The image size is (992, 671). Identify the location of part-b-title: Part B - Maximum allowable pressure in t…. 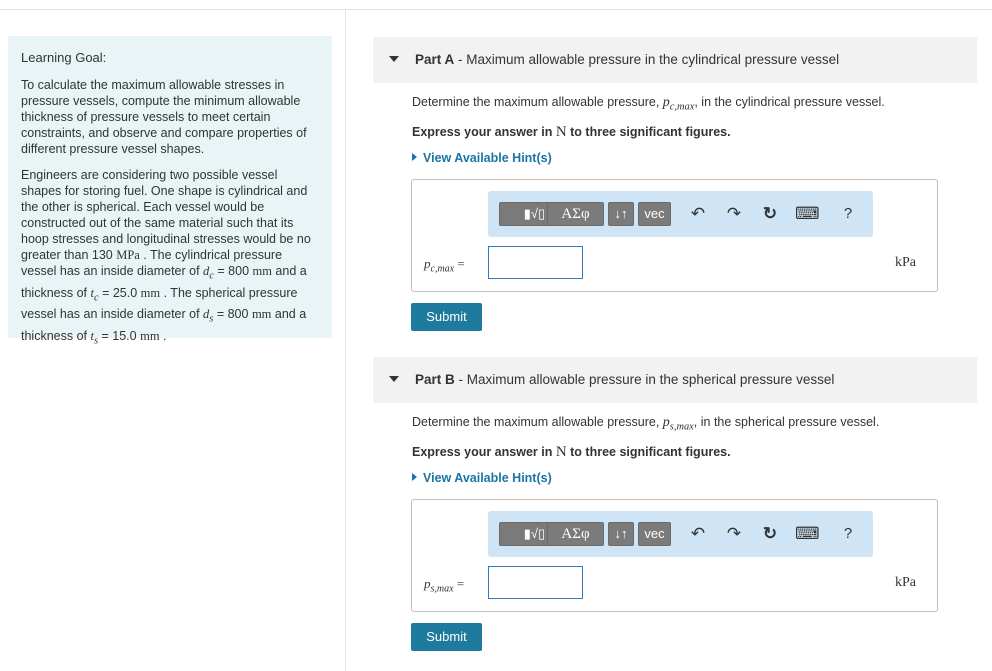
(625, 379).